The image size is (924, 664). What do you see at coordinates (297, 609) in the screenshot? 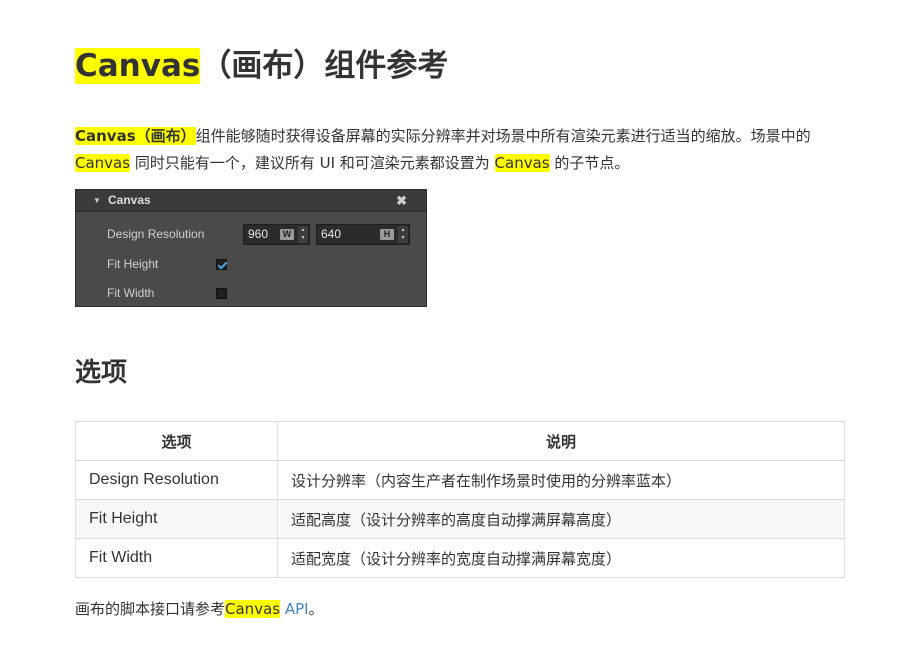
I see `api-link: API` at bounding box center [297, 609].